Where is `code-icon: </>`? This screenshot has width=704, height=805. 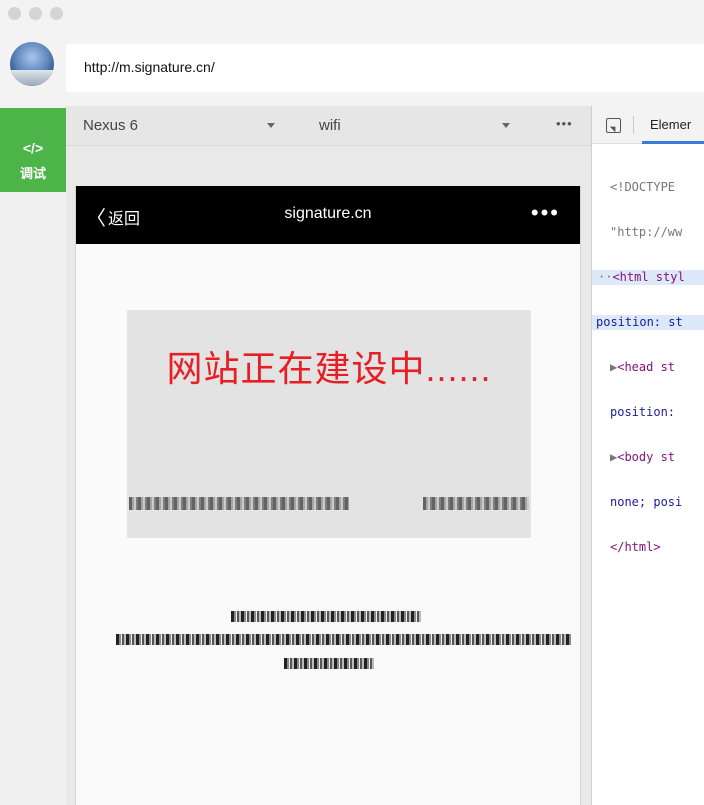 code-icon: </> is located at coordinates (33, 148).